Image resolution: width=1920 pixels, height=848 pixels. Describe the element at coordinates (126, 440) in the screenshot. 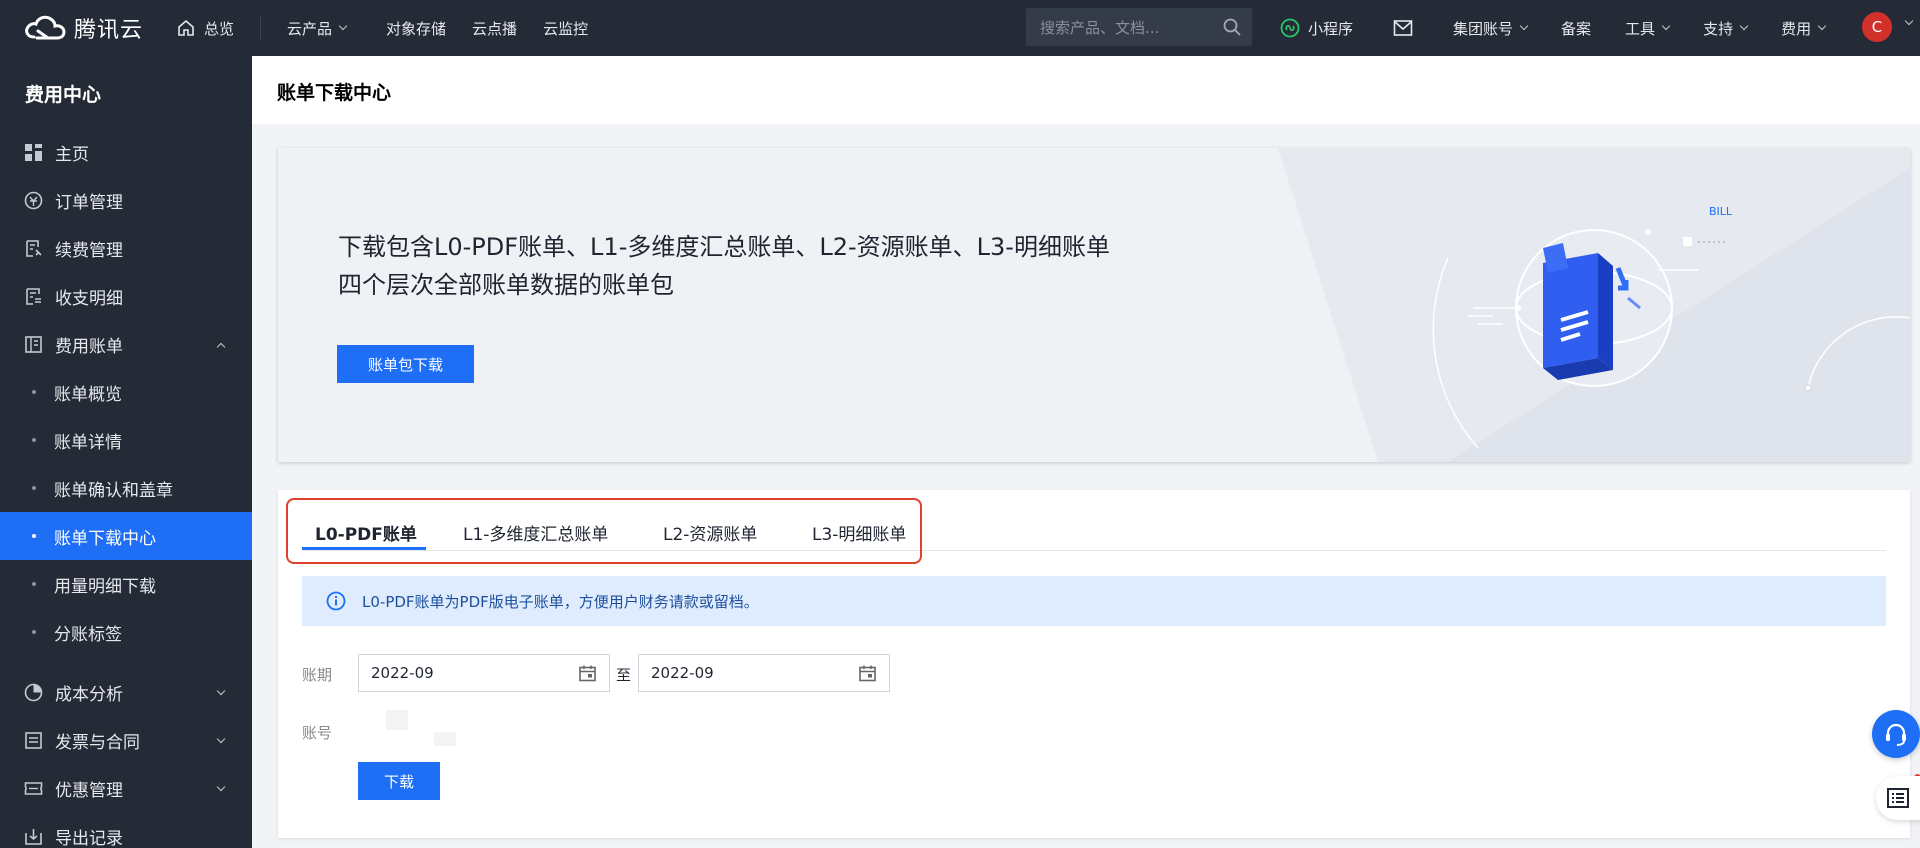

I see `sidebar-subitem-bill-details: 账单详情` at that location.